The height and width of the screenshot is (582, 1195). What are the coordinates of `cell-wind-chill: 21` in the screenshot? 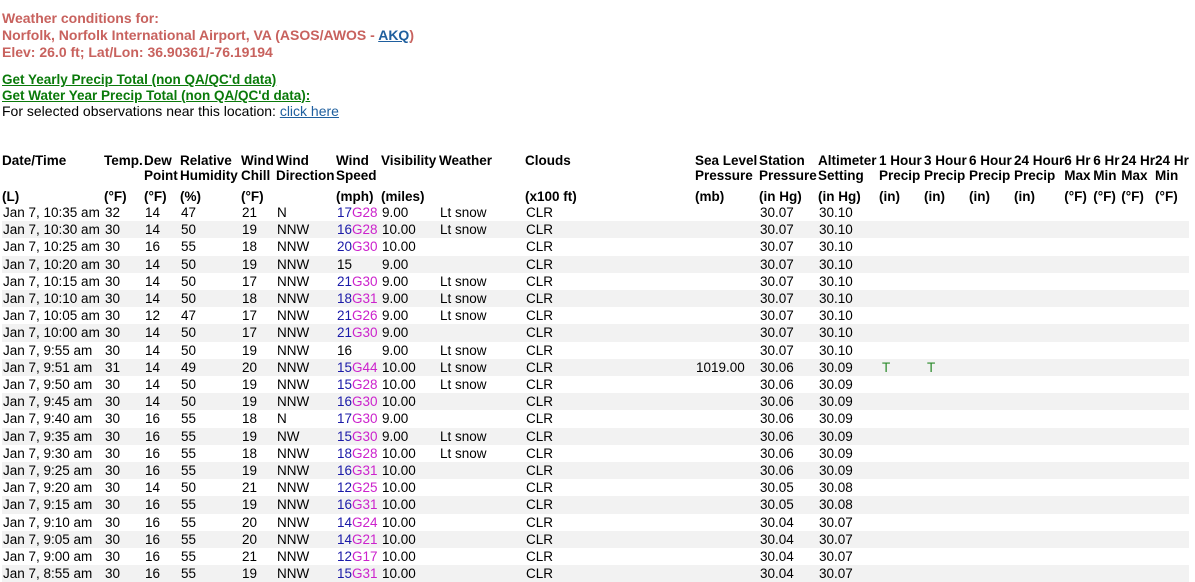 It's located at (250, 557).